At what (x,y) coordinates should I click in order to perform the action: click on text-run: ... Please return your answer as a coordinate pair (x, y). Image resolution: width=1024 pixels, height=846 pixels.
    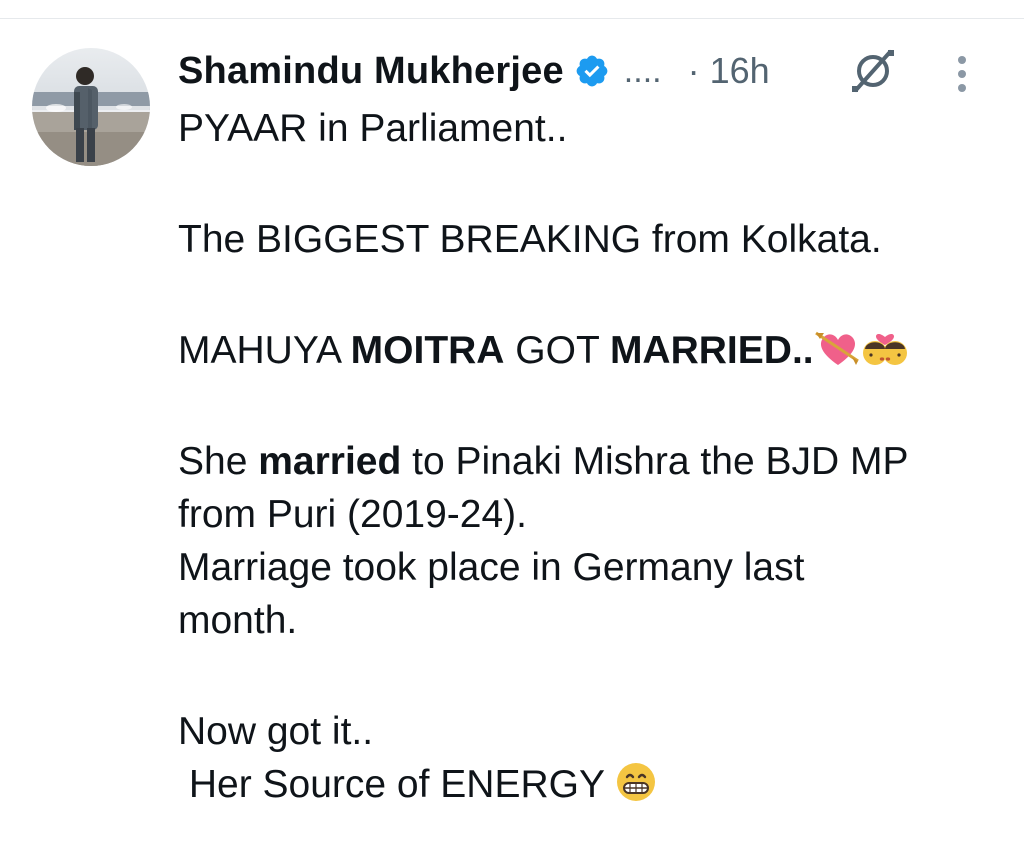
    Looking at the image, I should click on (802, 350).